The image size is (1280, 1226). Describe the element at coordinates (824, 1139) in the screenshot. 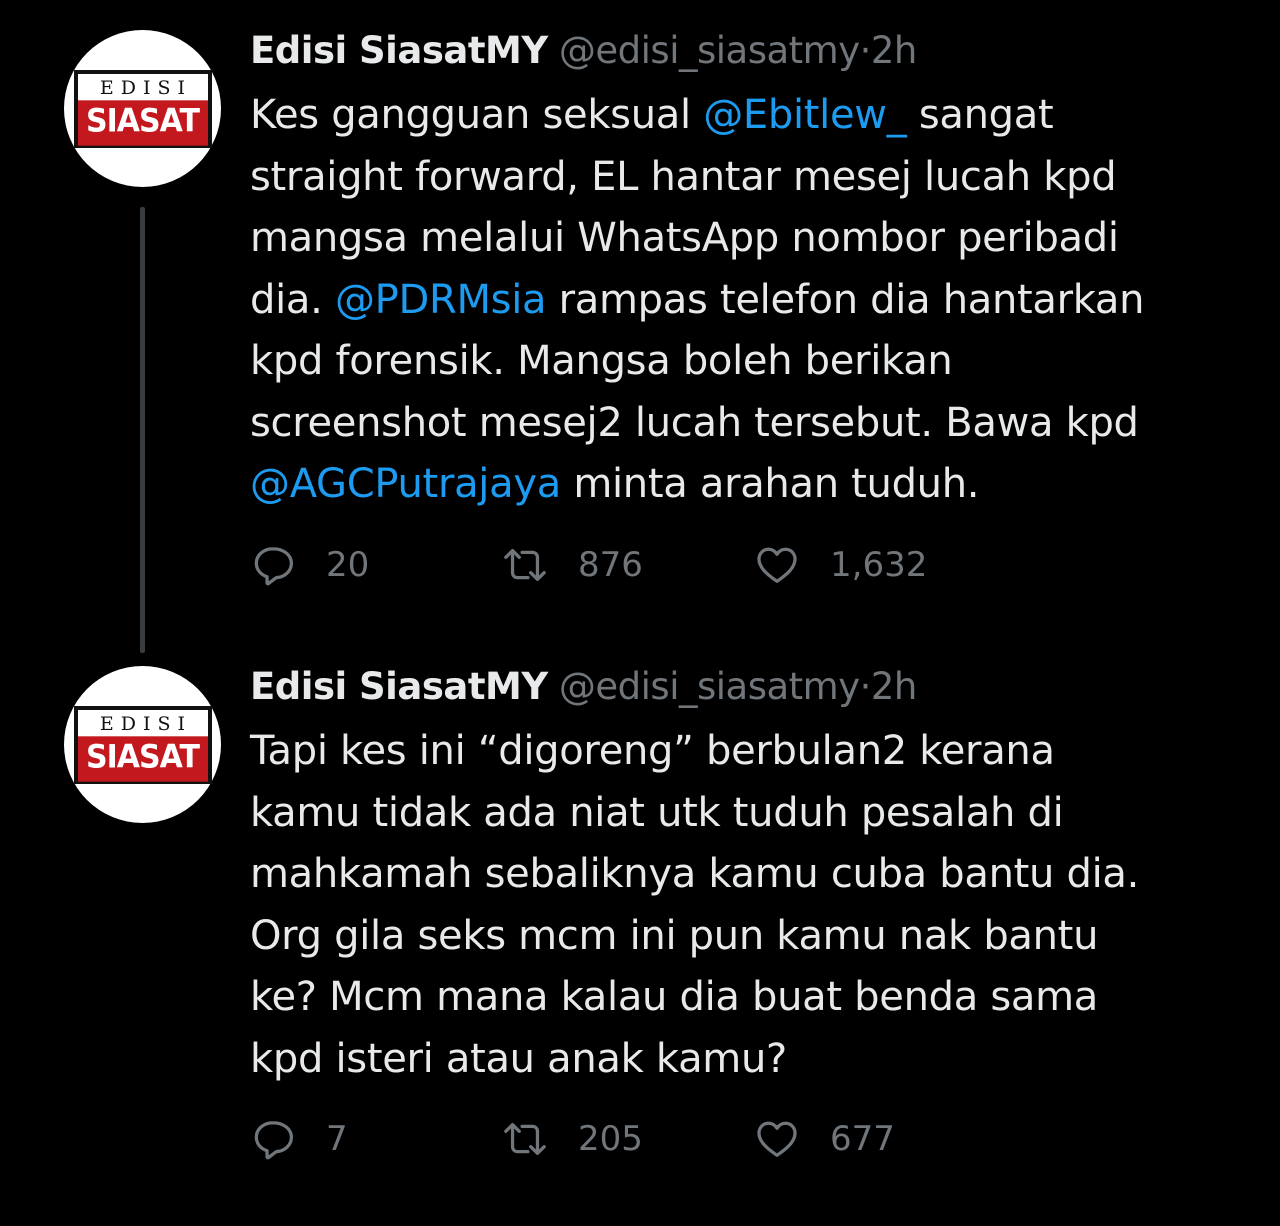

I see `like-button: 677` at that location.